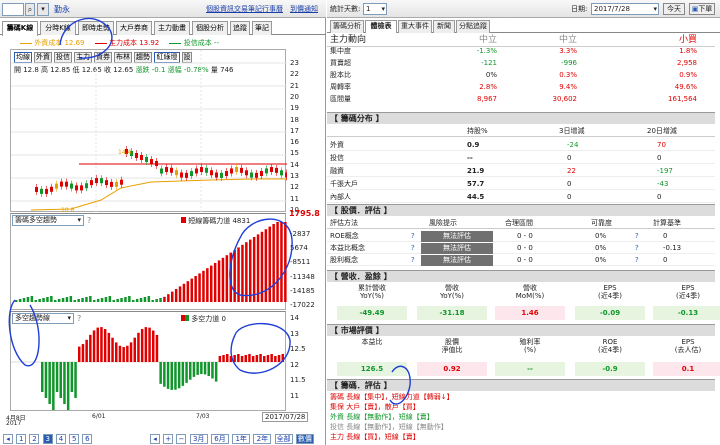 This screenshot has width=720, height=445. Describe the element at coordinates (149, 368) in the screenshot. I see `long-short-svg` at that location.